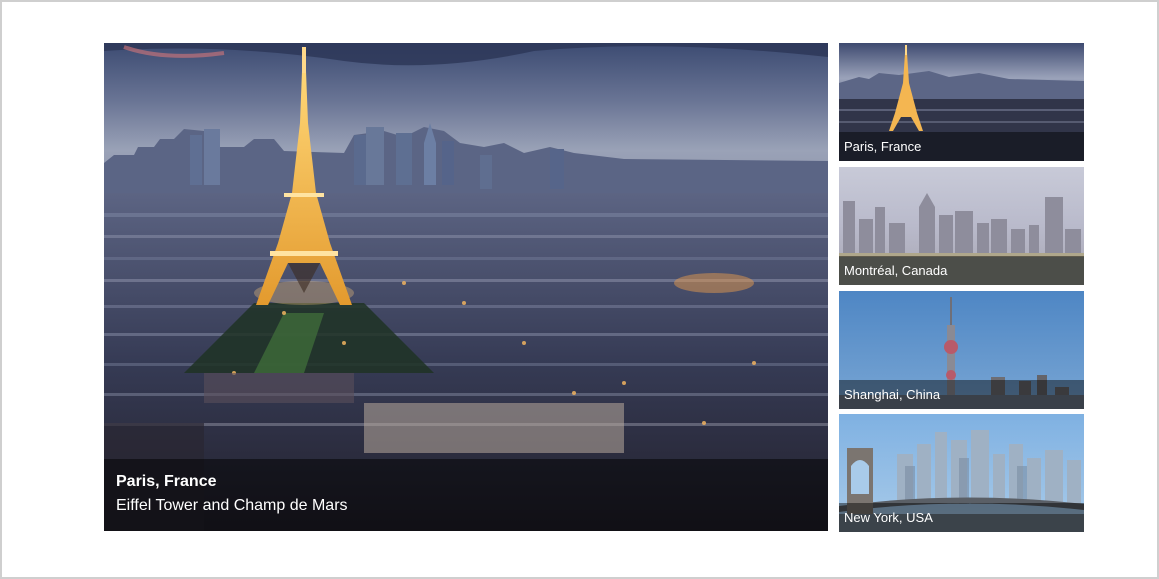 This screenshot has height=579, width=1159. What do you see at coordinates (166, 481) in the screenshot?
I see `main-caption-title: Paris, France` at bounding box center [166, 481].